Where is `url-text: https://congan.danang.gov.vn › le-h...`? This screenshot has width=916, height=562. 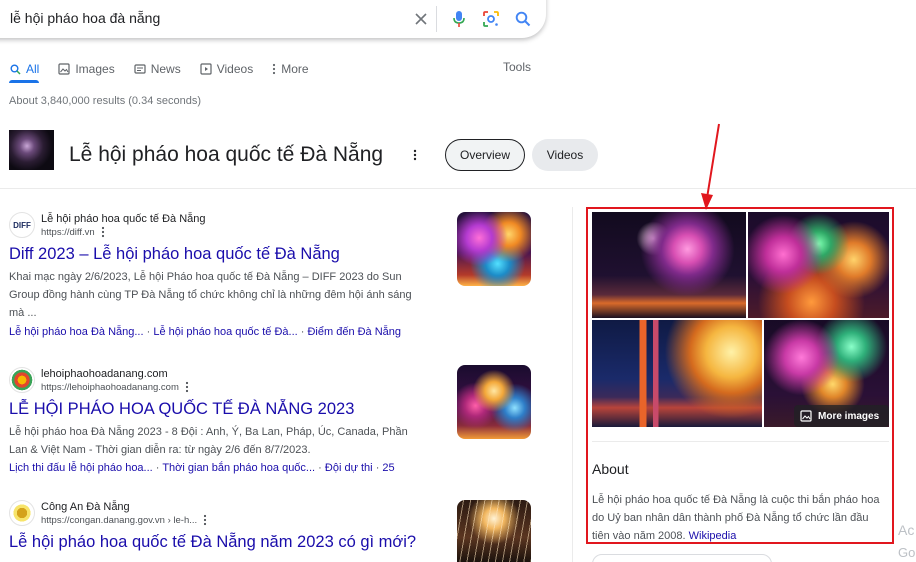 url-text: https://congan.danang.gov.vn › le-h... is located at coordinates (119, 520).